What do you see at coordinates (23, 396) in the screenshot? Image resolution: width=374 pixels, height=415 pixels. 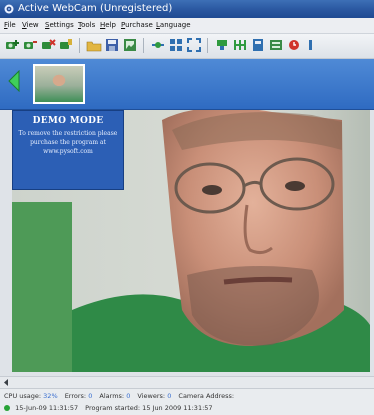 I see `cpu-usage-label: CPU usage:` at bounding box center [23, 396].